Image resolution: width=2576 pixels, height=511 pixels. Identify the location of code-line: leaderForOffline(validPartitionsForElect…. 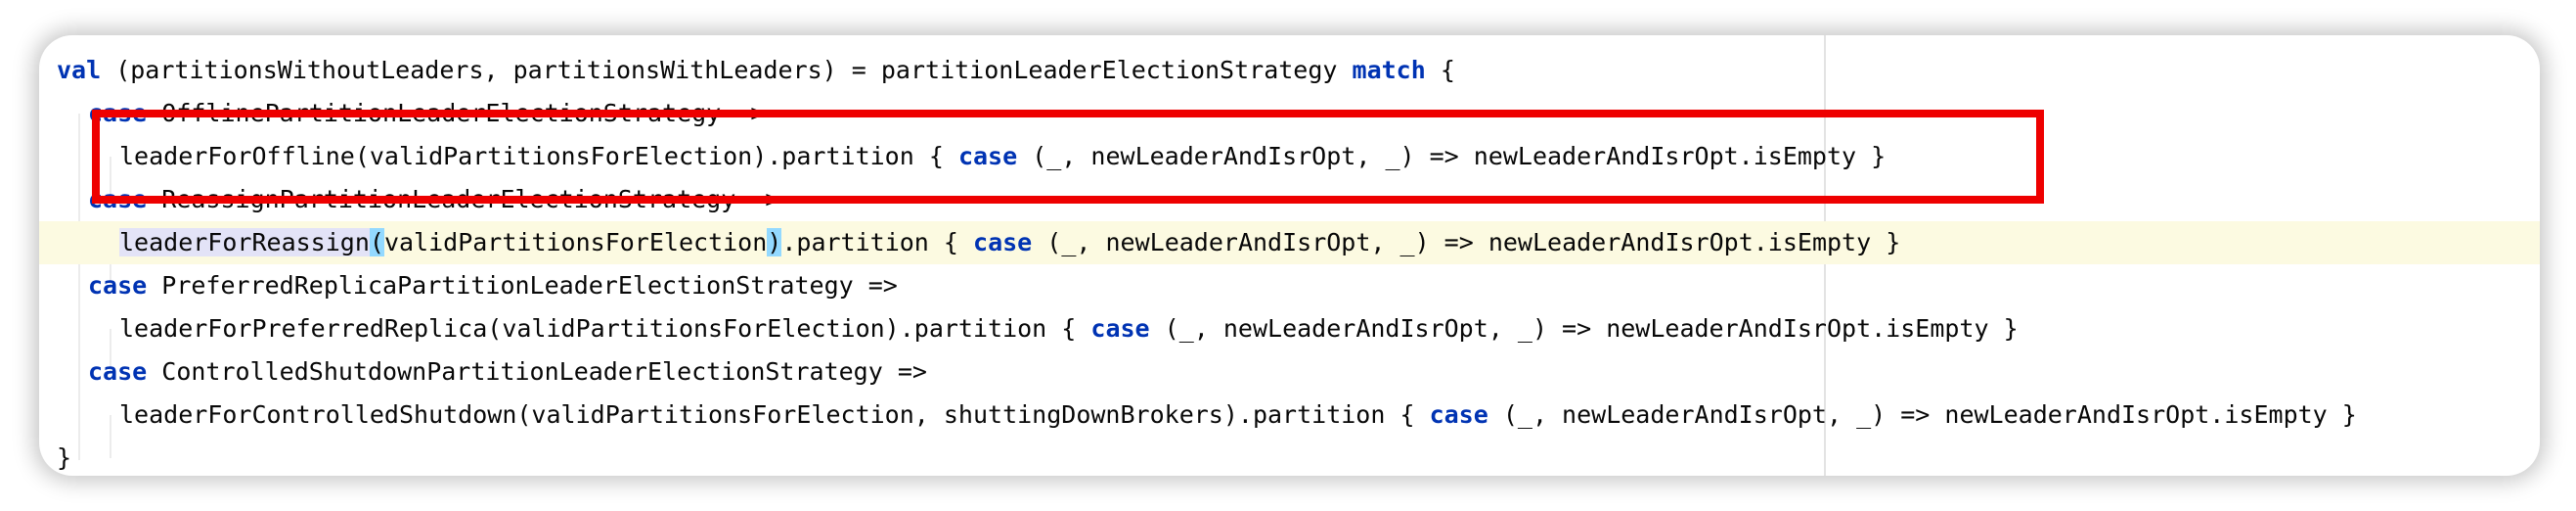
(1289, 156).